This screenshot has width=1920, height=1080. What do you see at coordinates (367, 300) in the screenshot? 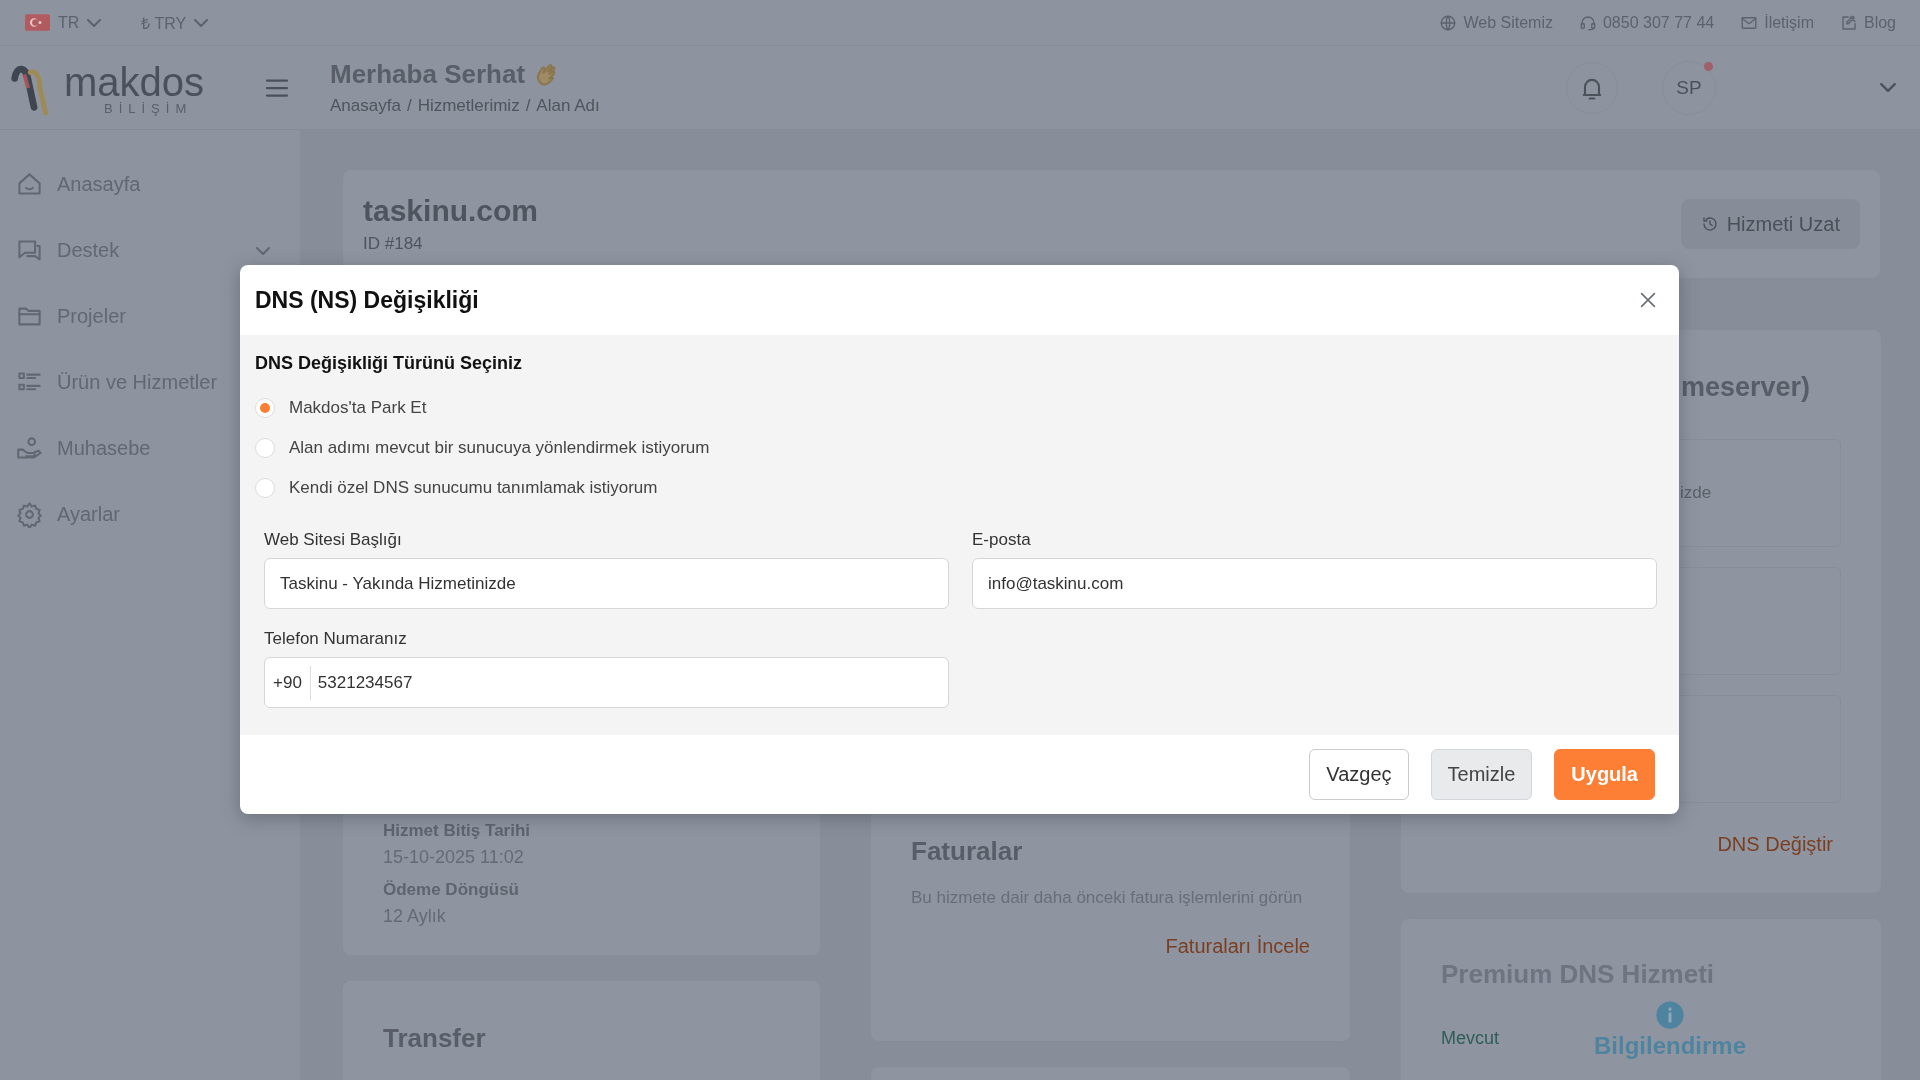
I see `dialog-title: DNS (NS) Değişikliği` at bounding box center [367, 300].